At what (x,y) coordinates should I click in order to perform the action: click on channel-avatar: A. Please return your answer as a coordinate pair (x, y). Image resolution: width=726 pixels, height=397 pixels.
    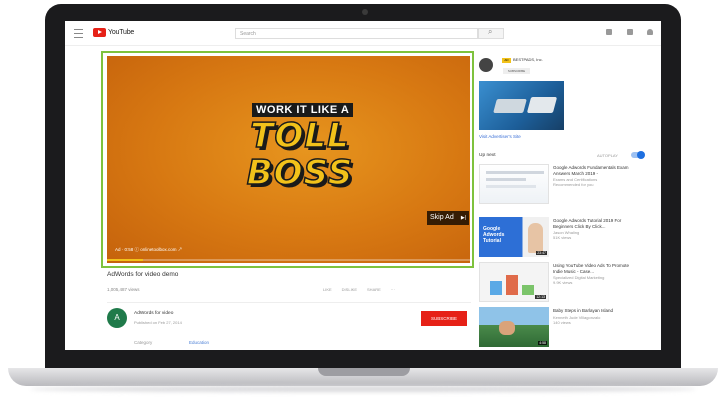
    Looking at the image, I should click on (117, 318).